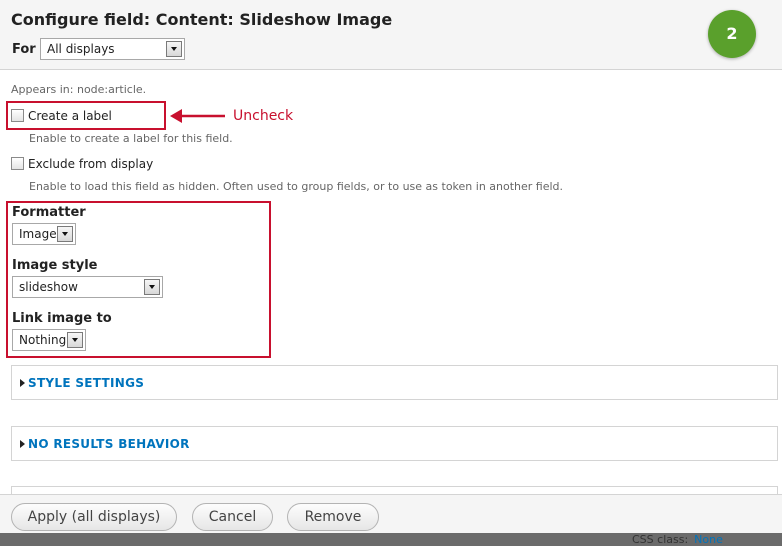 This screenshot has width=782, height=546. Describe the element at coordinates (79, 89) in the screenshot. I see `appears-in-text: Appears in: node:article.` at that location.